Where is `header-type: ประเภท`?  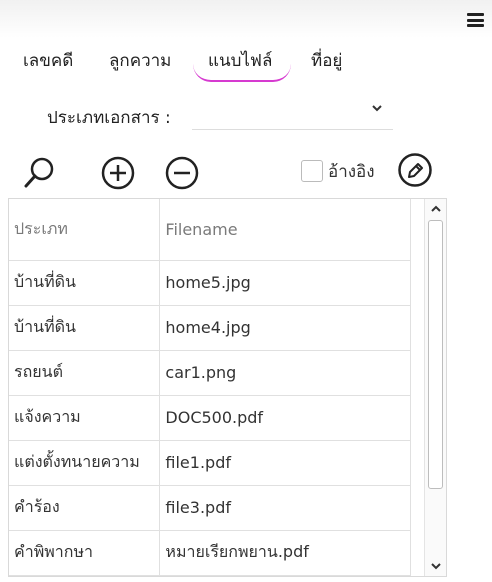 header-type: ประเภท is located at coordinates (85, 230).